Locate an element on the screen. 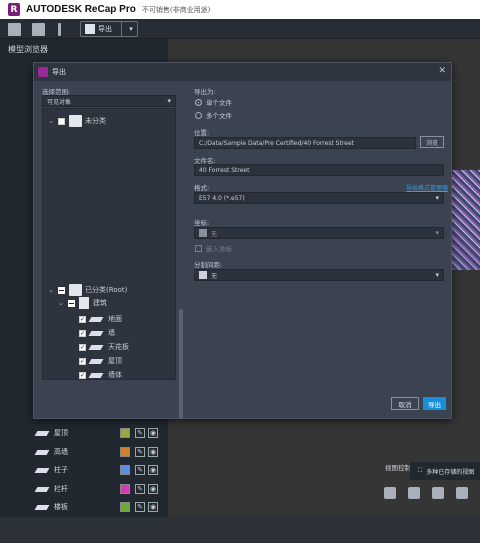 The image size is (480, 543). export-confirm-button: 导出 is located at coordinates (434, 403).